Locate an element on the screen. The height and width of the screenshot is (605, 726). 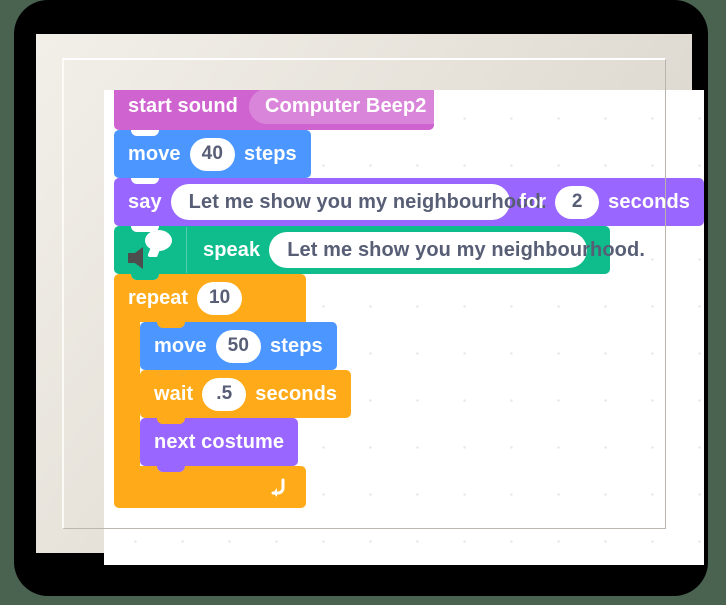
move-label: move is located at coordinates (154, 154).